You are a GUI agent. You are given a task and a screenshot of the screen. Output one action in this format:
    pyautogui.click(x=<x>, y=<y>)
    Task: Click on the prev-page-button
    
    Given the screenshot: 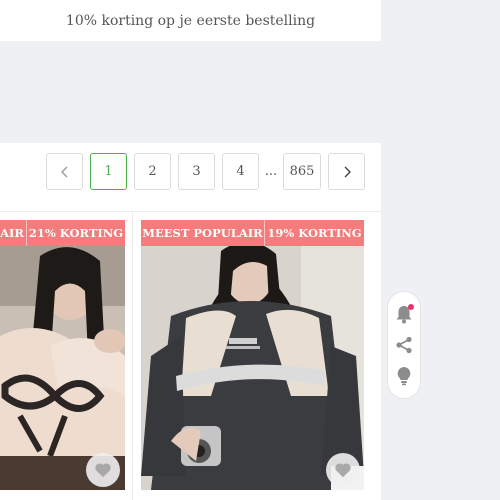 What is the action you would take?
    pyautogui.click(x=64, y=171)
    